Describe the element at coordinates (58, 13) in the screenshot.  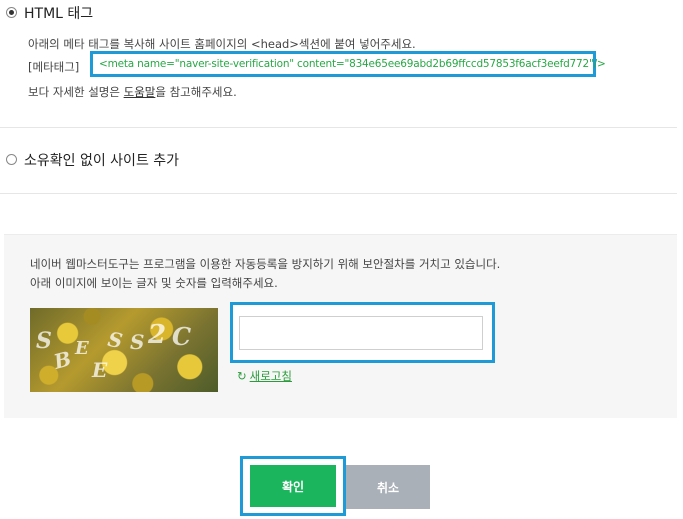
I see `html-tag-option-label: HTML 태그` at that location.